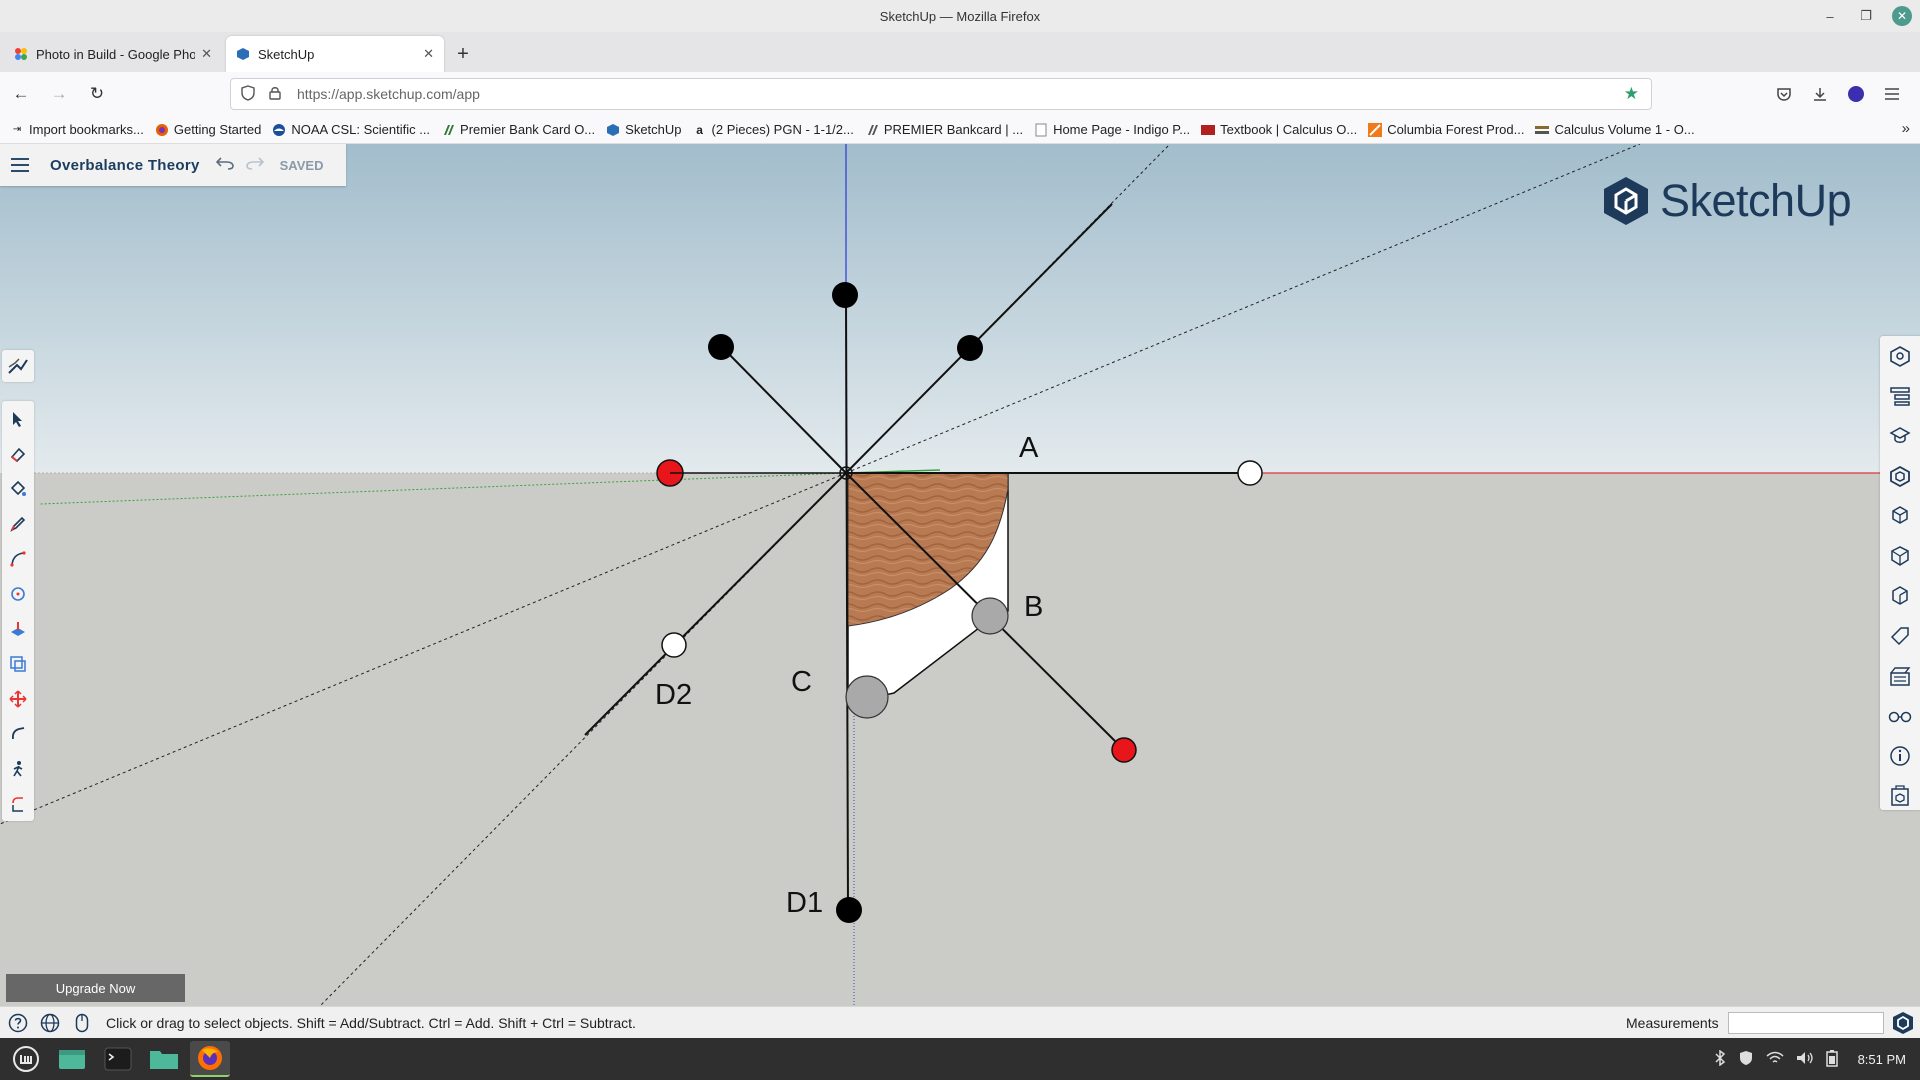 Image resolution: width=1920 pixels, height=1080 pixels. Describe the element at coordinates (224, 165) in the screenshot. I see `undo-icon` at that location.